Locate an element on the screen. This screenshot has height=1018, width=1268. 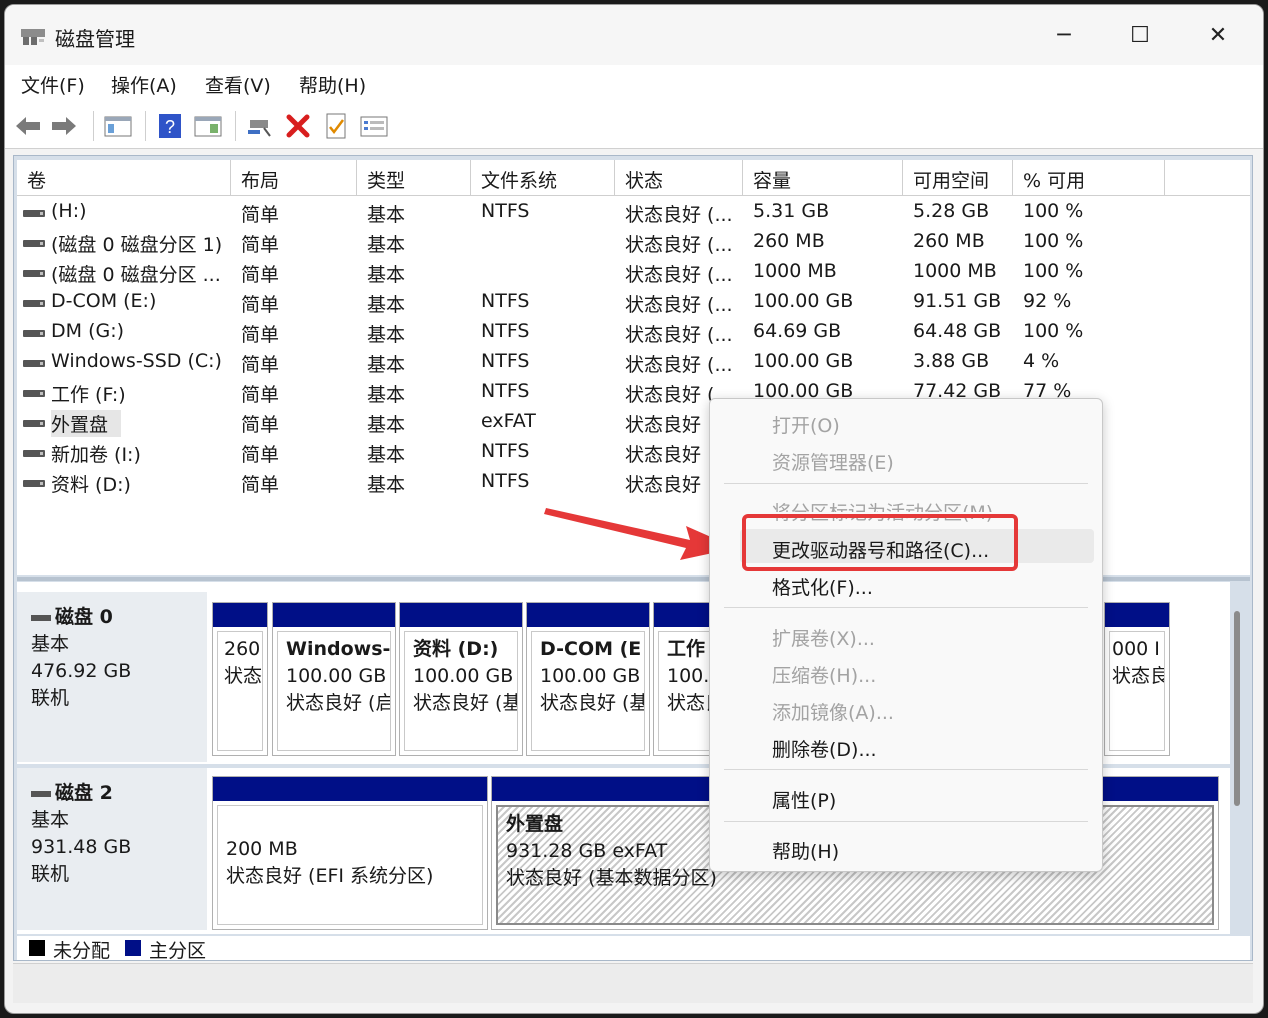
volume-capacity: 260 MB is located at coordinates (789, 241).